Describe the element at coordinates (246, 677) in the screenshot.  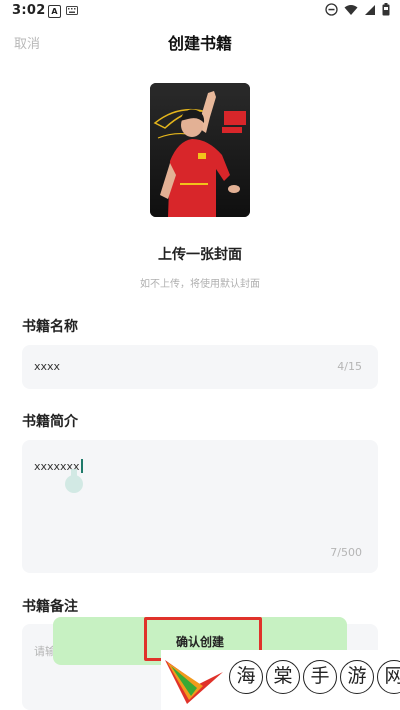
I see `watermark-char: 海` at that location.